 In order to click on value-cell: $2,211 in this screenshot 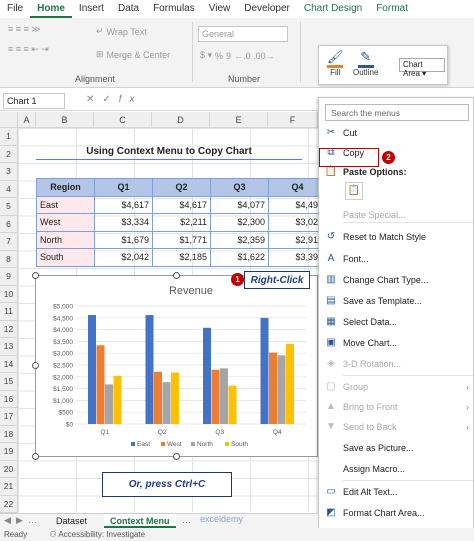, I will do `click(181, 222)`.